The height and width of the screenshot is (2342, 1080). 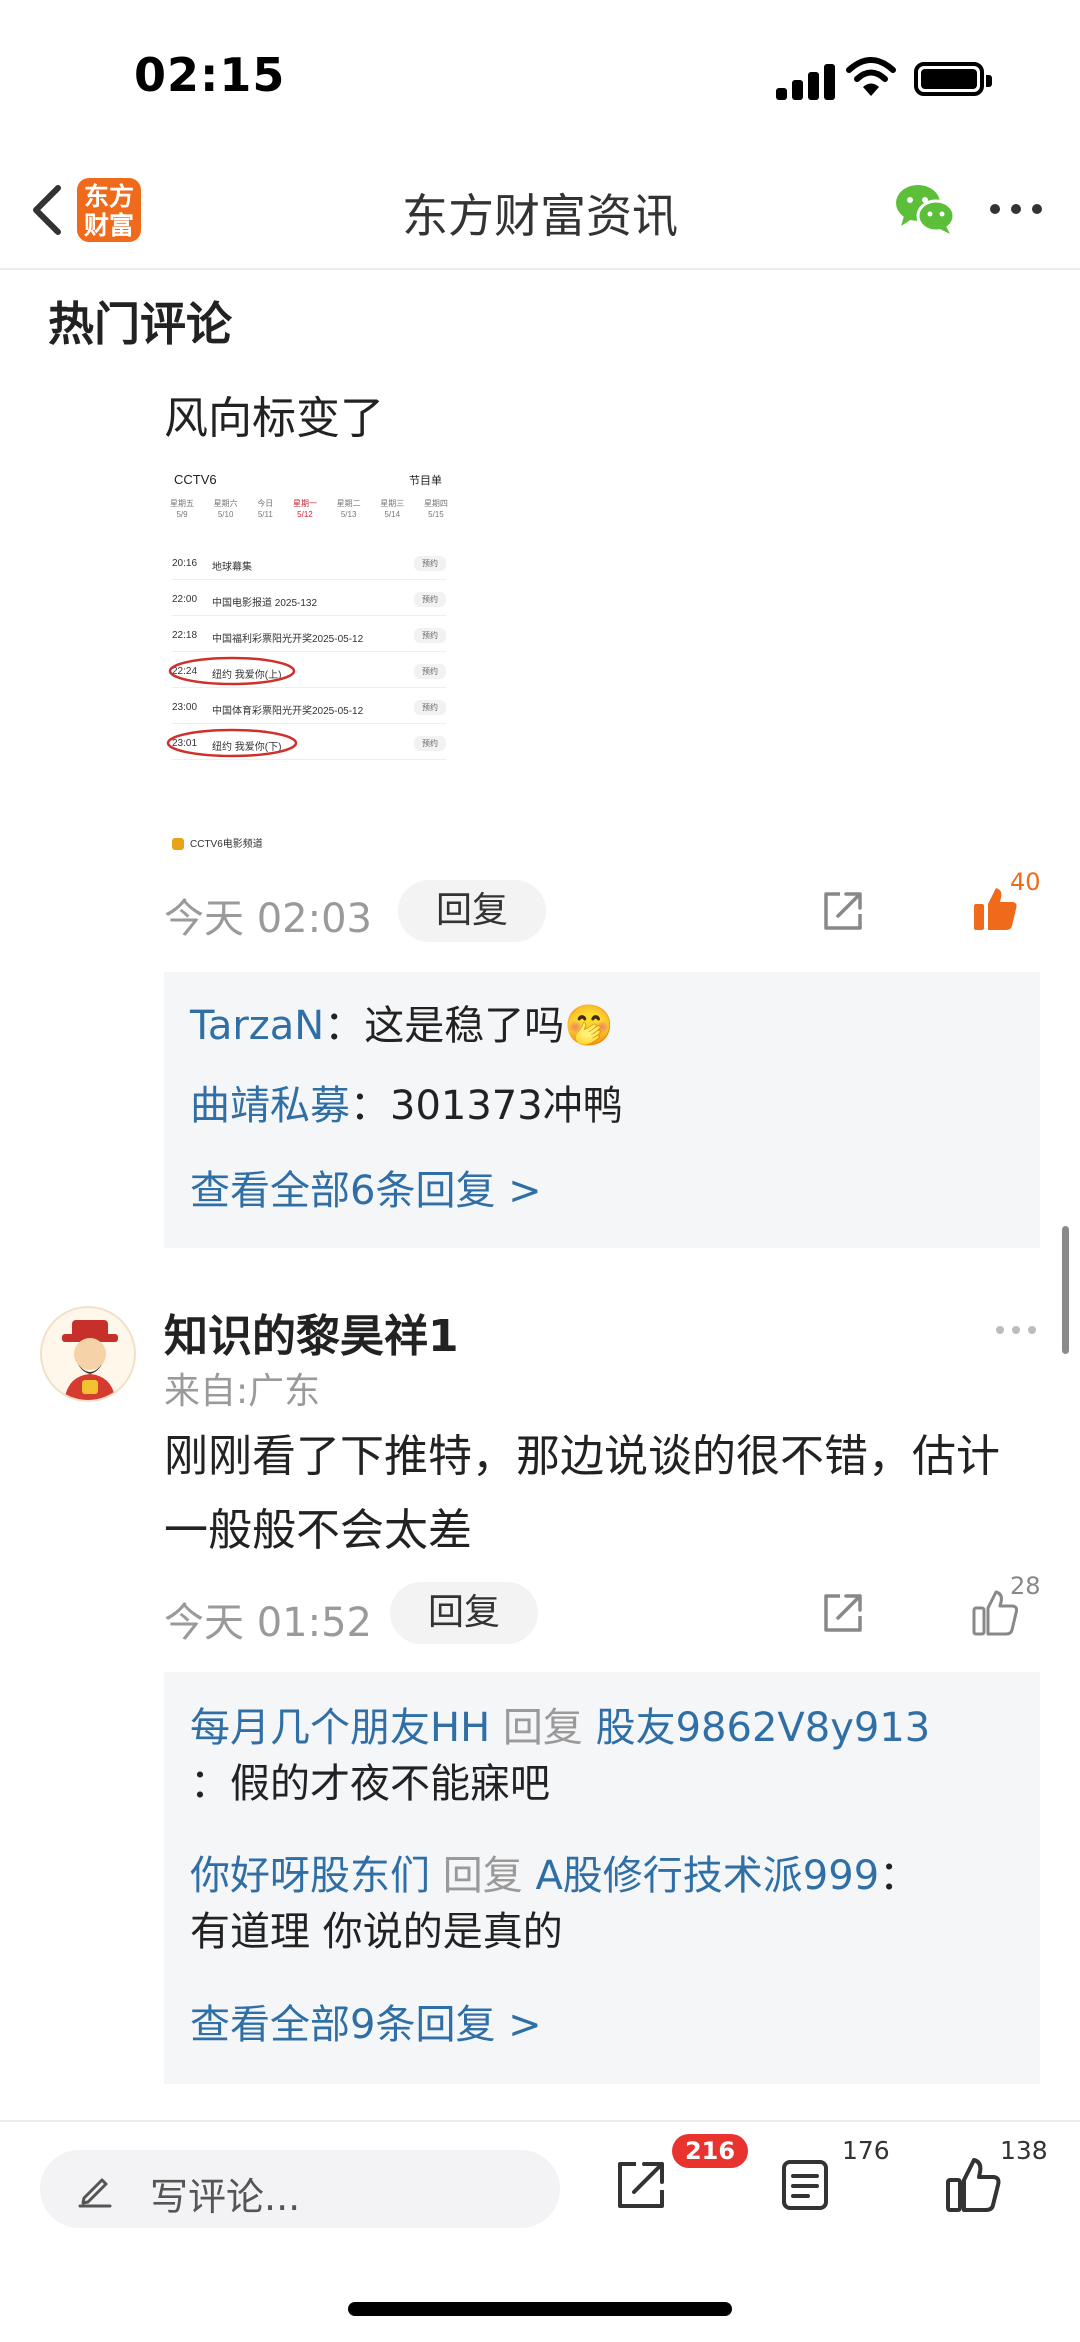 What do you see at coordinates (866, 2150) in the screenshot?
I see `comments-count: 176` at bounding box center [866, 2150].